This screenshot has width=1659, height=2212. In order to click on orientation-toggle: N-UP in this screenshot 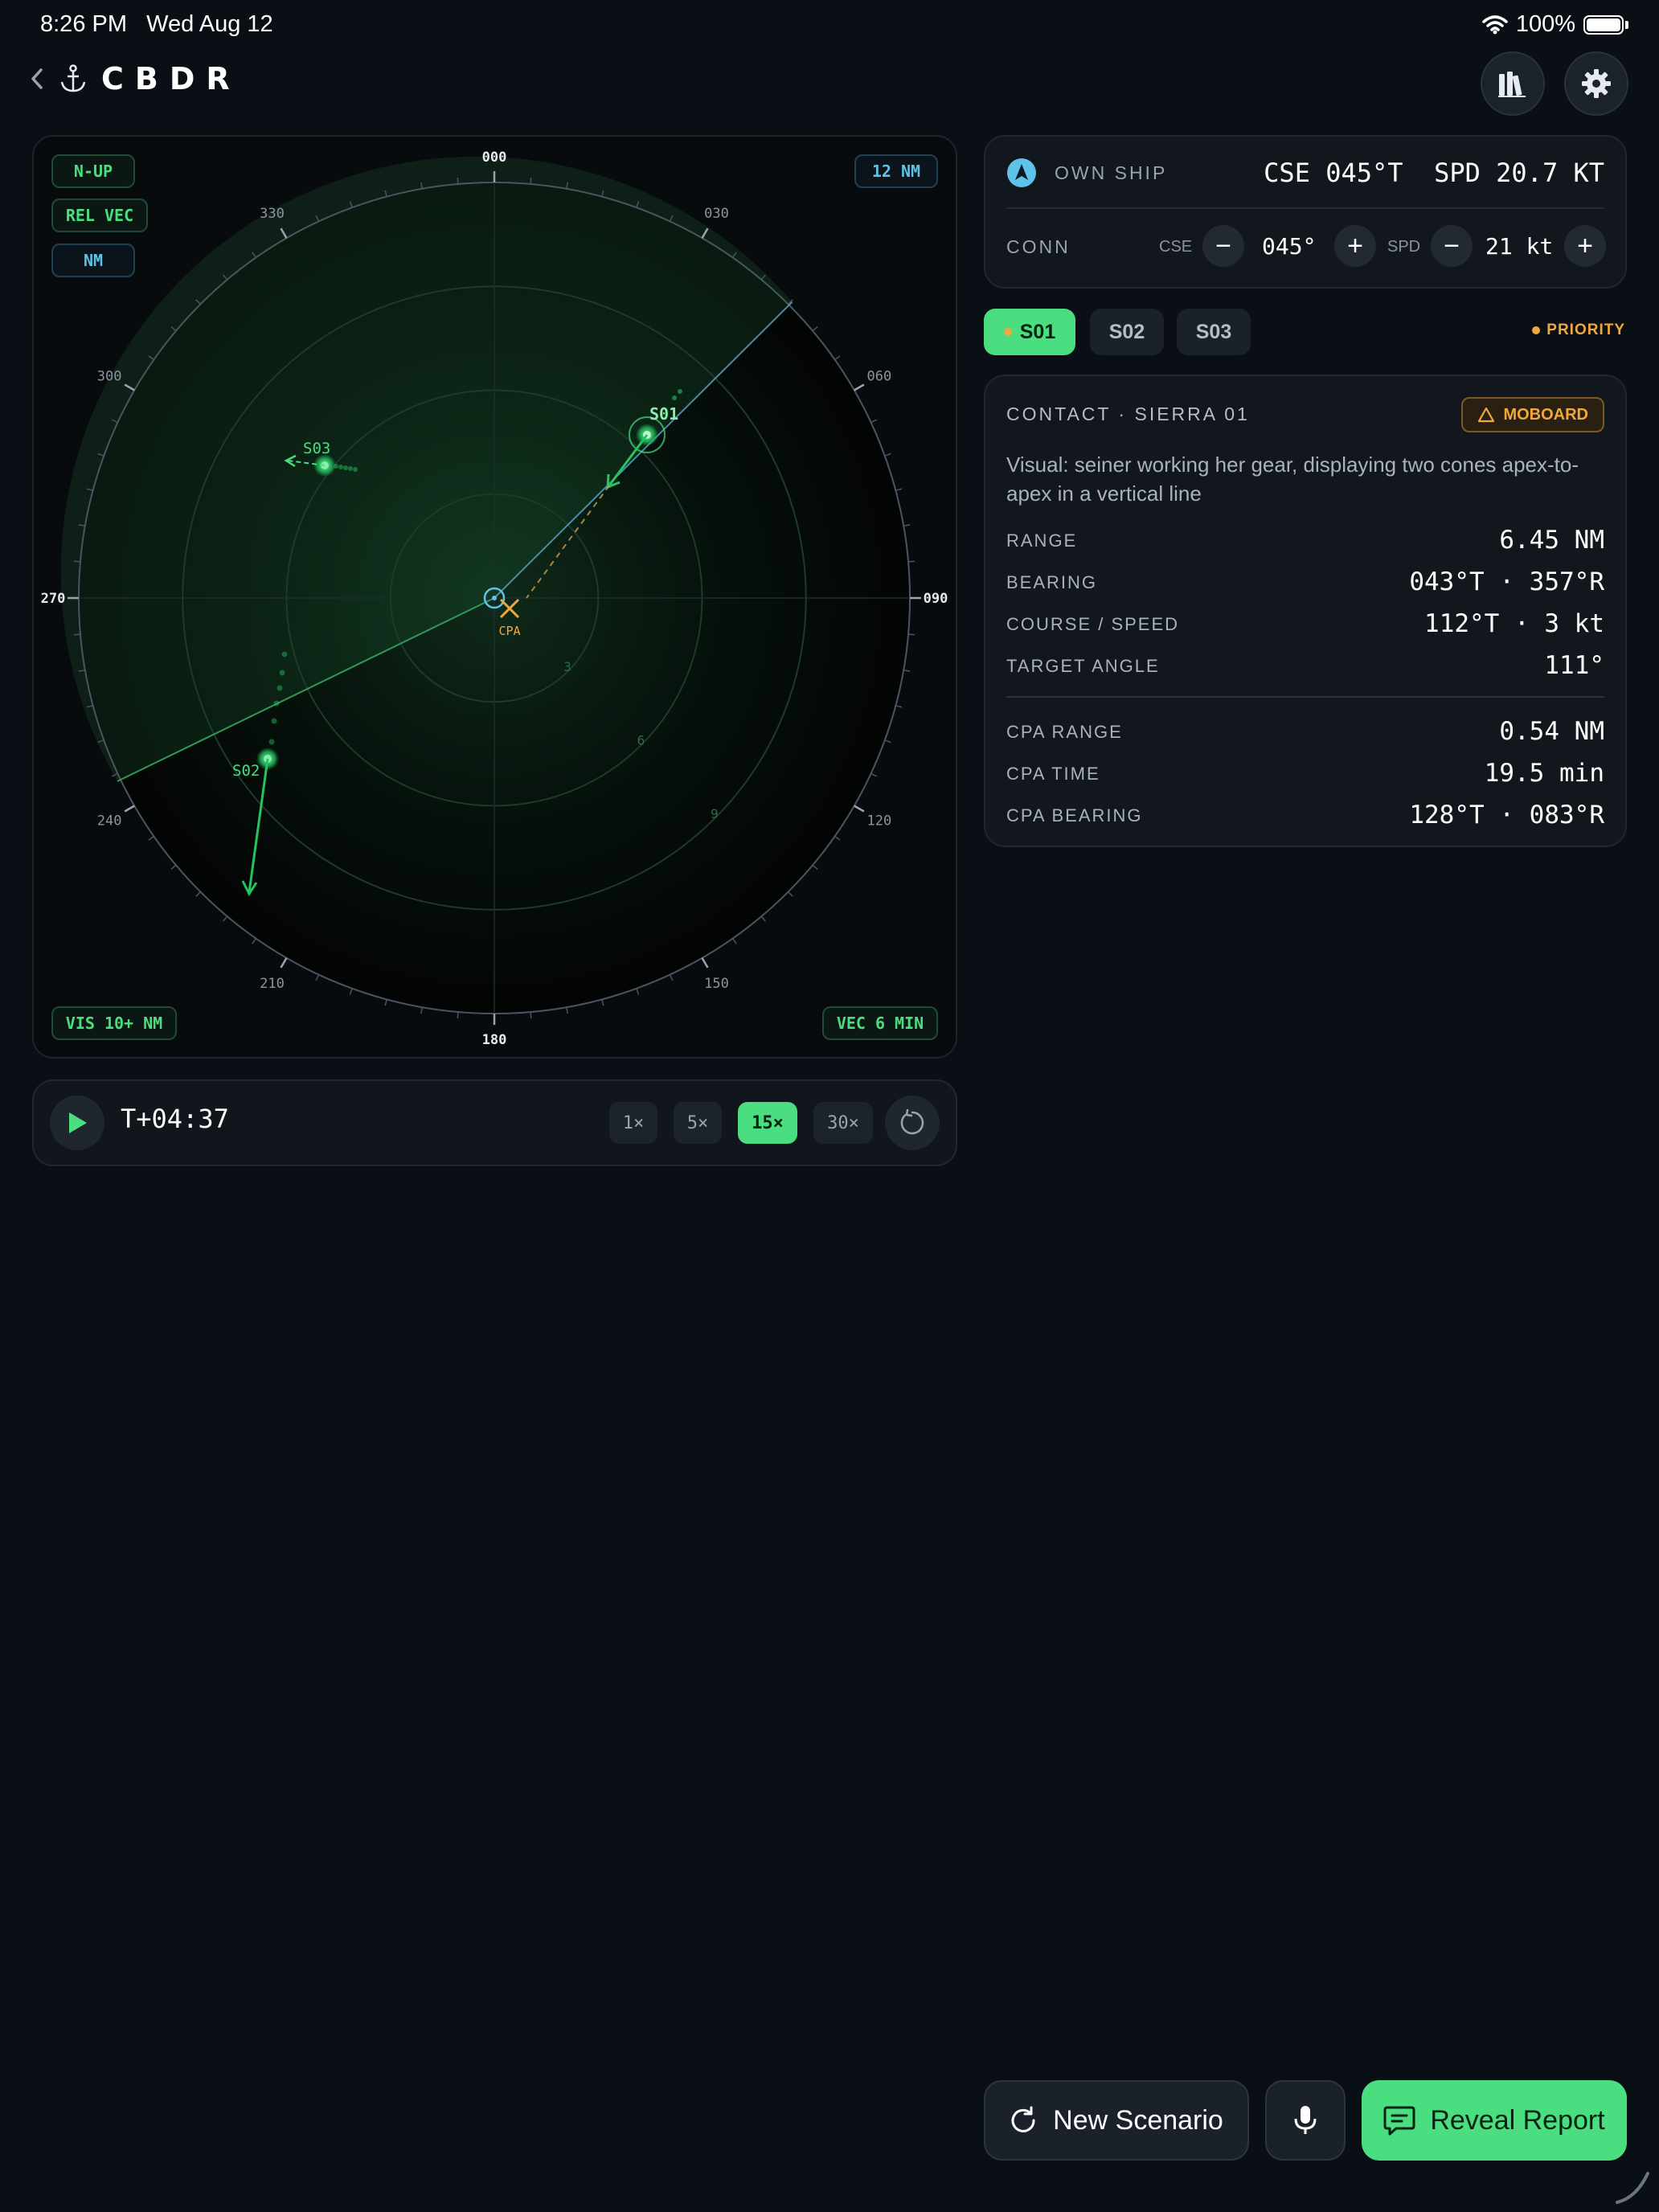, I will do `click(93, 171)`.